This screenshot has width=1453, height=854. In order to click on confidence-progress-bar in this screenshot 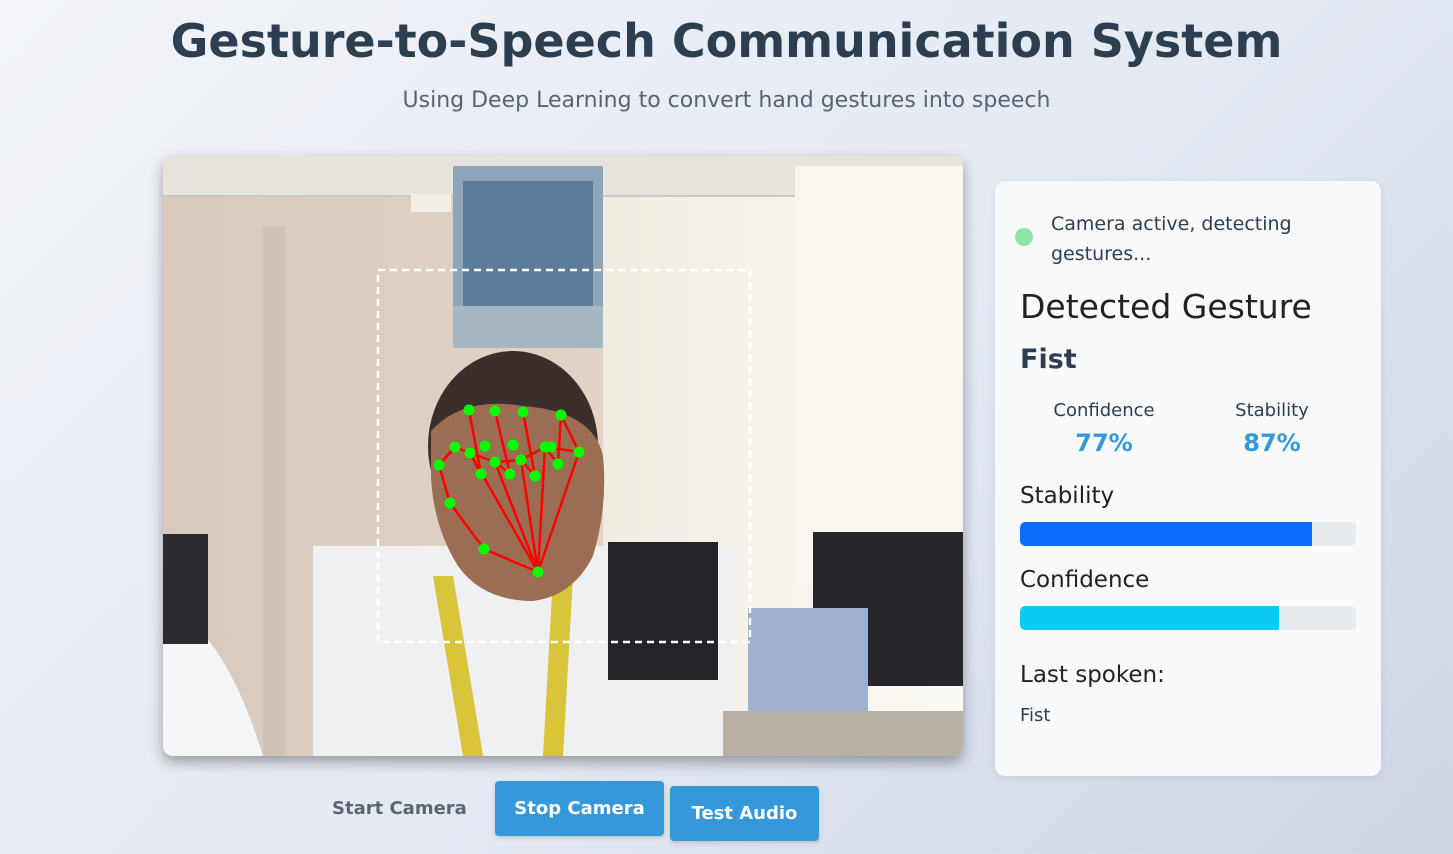, I will do `click(1188, 618)`.